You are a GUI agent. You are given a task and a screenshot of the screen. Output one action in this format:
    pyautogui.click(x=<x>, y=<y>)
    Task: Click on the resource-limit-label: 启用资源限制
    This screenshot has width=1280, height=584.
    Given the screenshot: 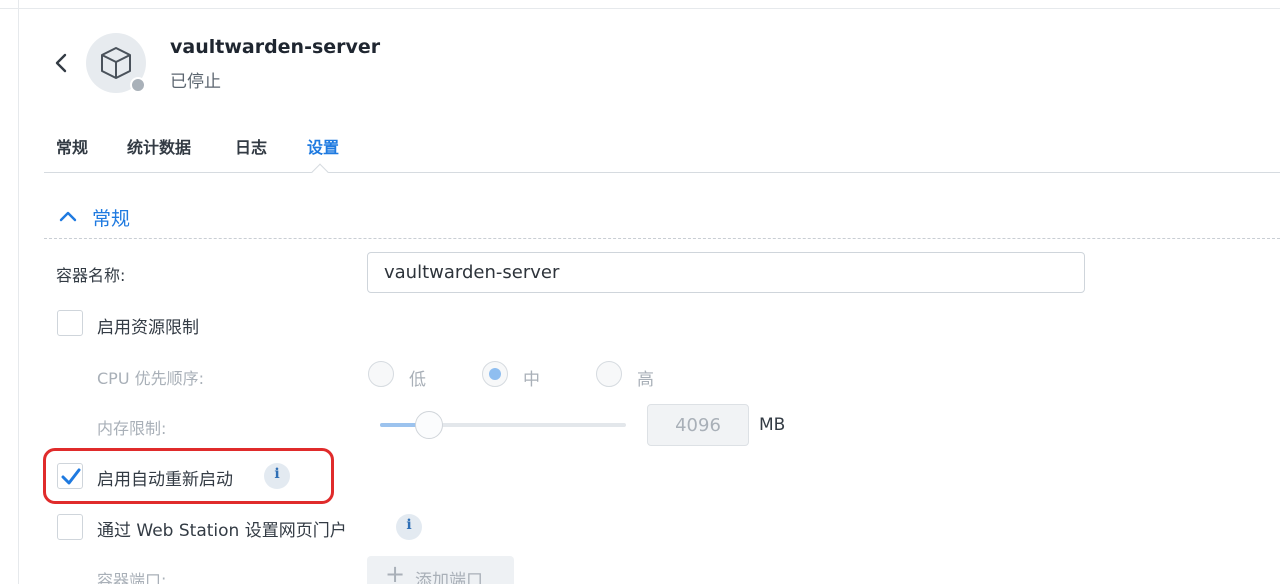 What is the action you would take?
    pyautogui.click(x=148, y=328)
    